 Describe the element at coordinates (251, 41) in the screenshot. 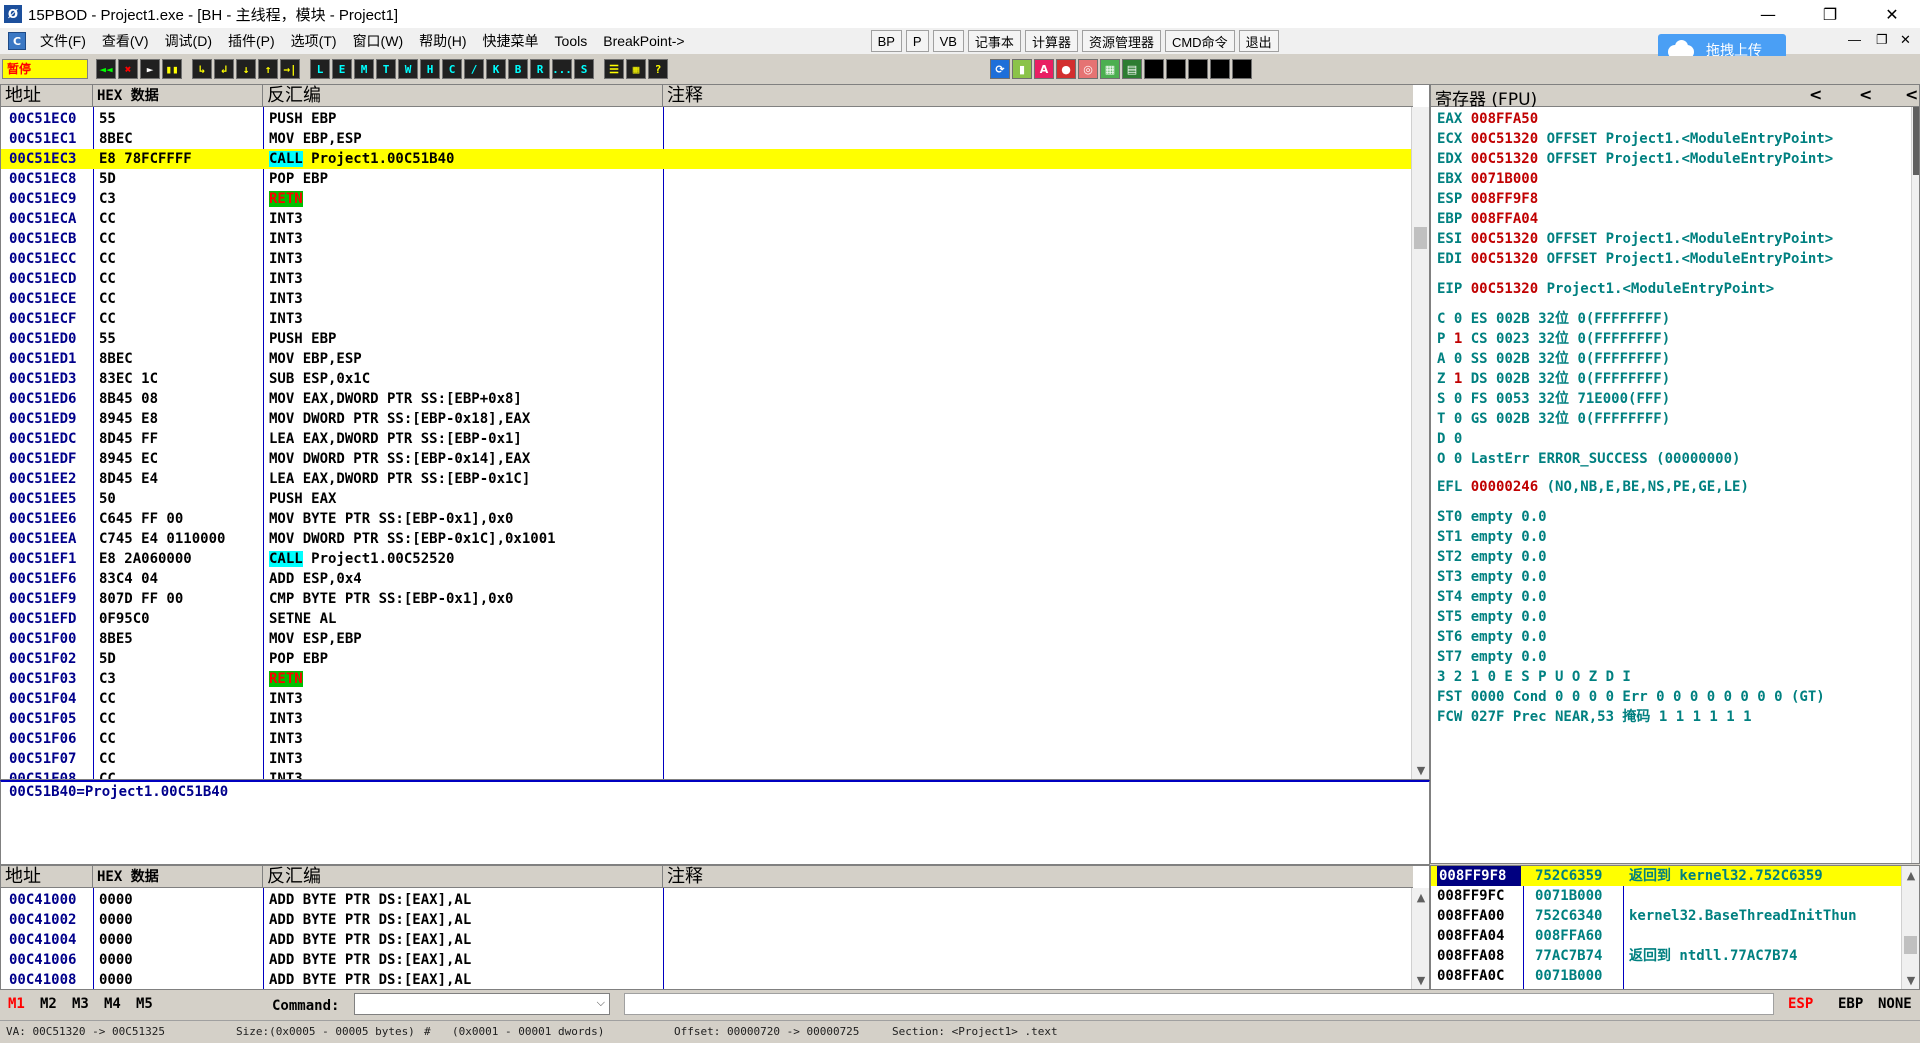

I see `menu-plugins: 插件(P)` at that location.